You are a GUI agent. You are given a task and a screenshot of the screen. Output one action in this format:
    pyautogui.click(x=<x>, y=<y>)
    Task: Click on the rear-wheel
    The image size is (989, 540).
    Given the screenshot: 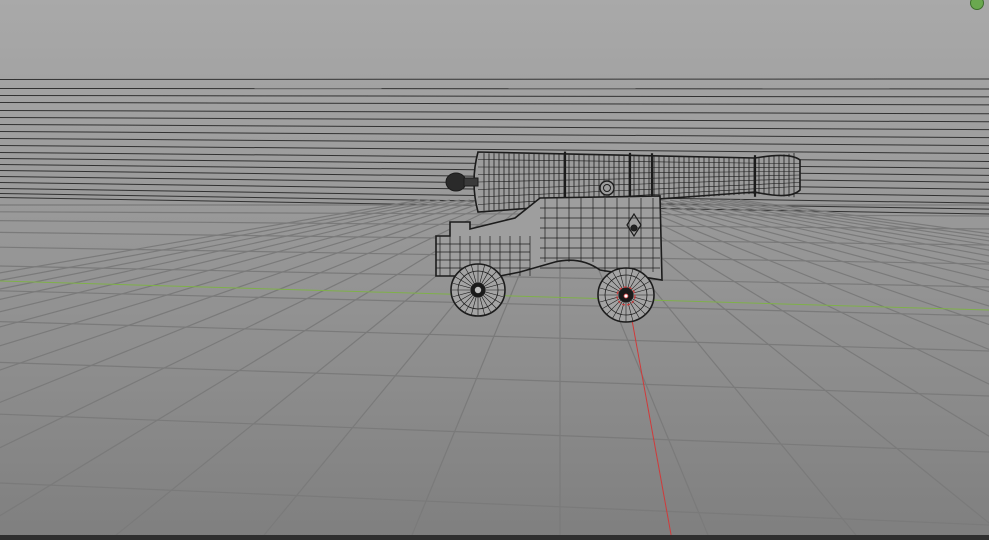 What is the action you would take?
    pyautogui.click(x=478, y=290)
    